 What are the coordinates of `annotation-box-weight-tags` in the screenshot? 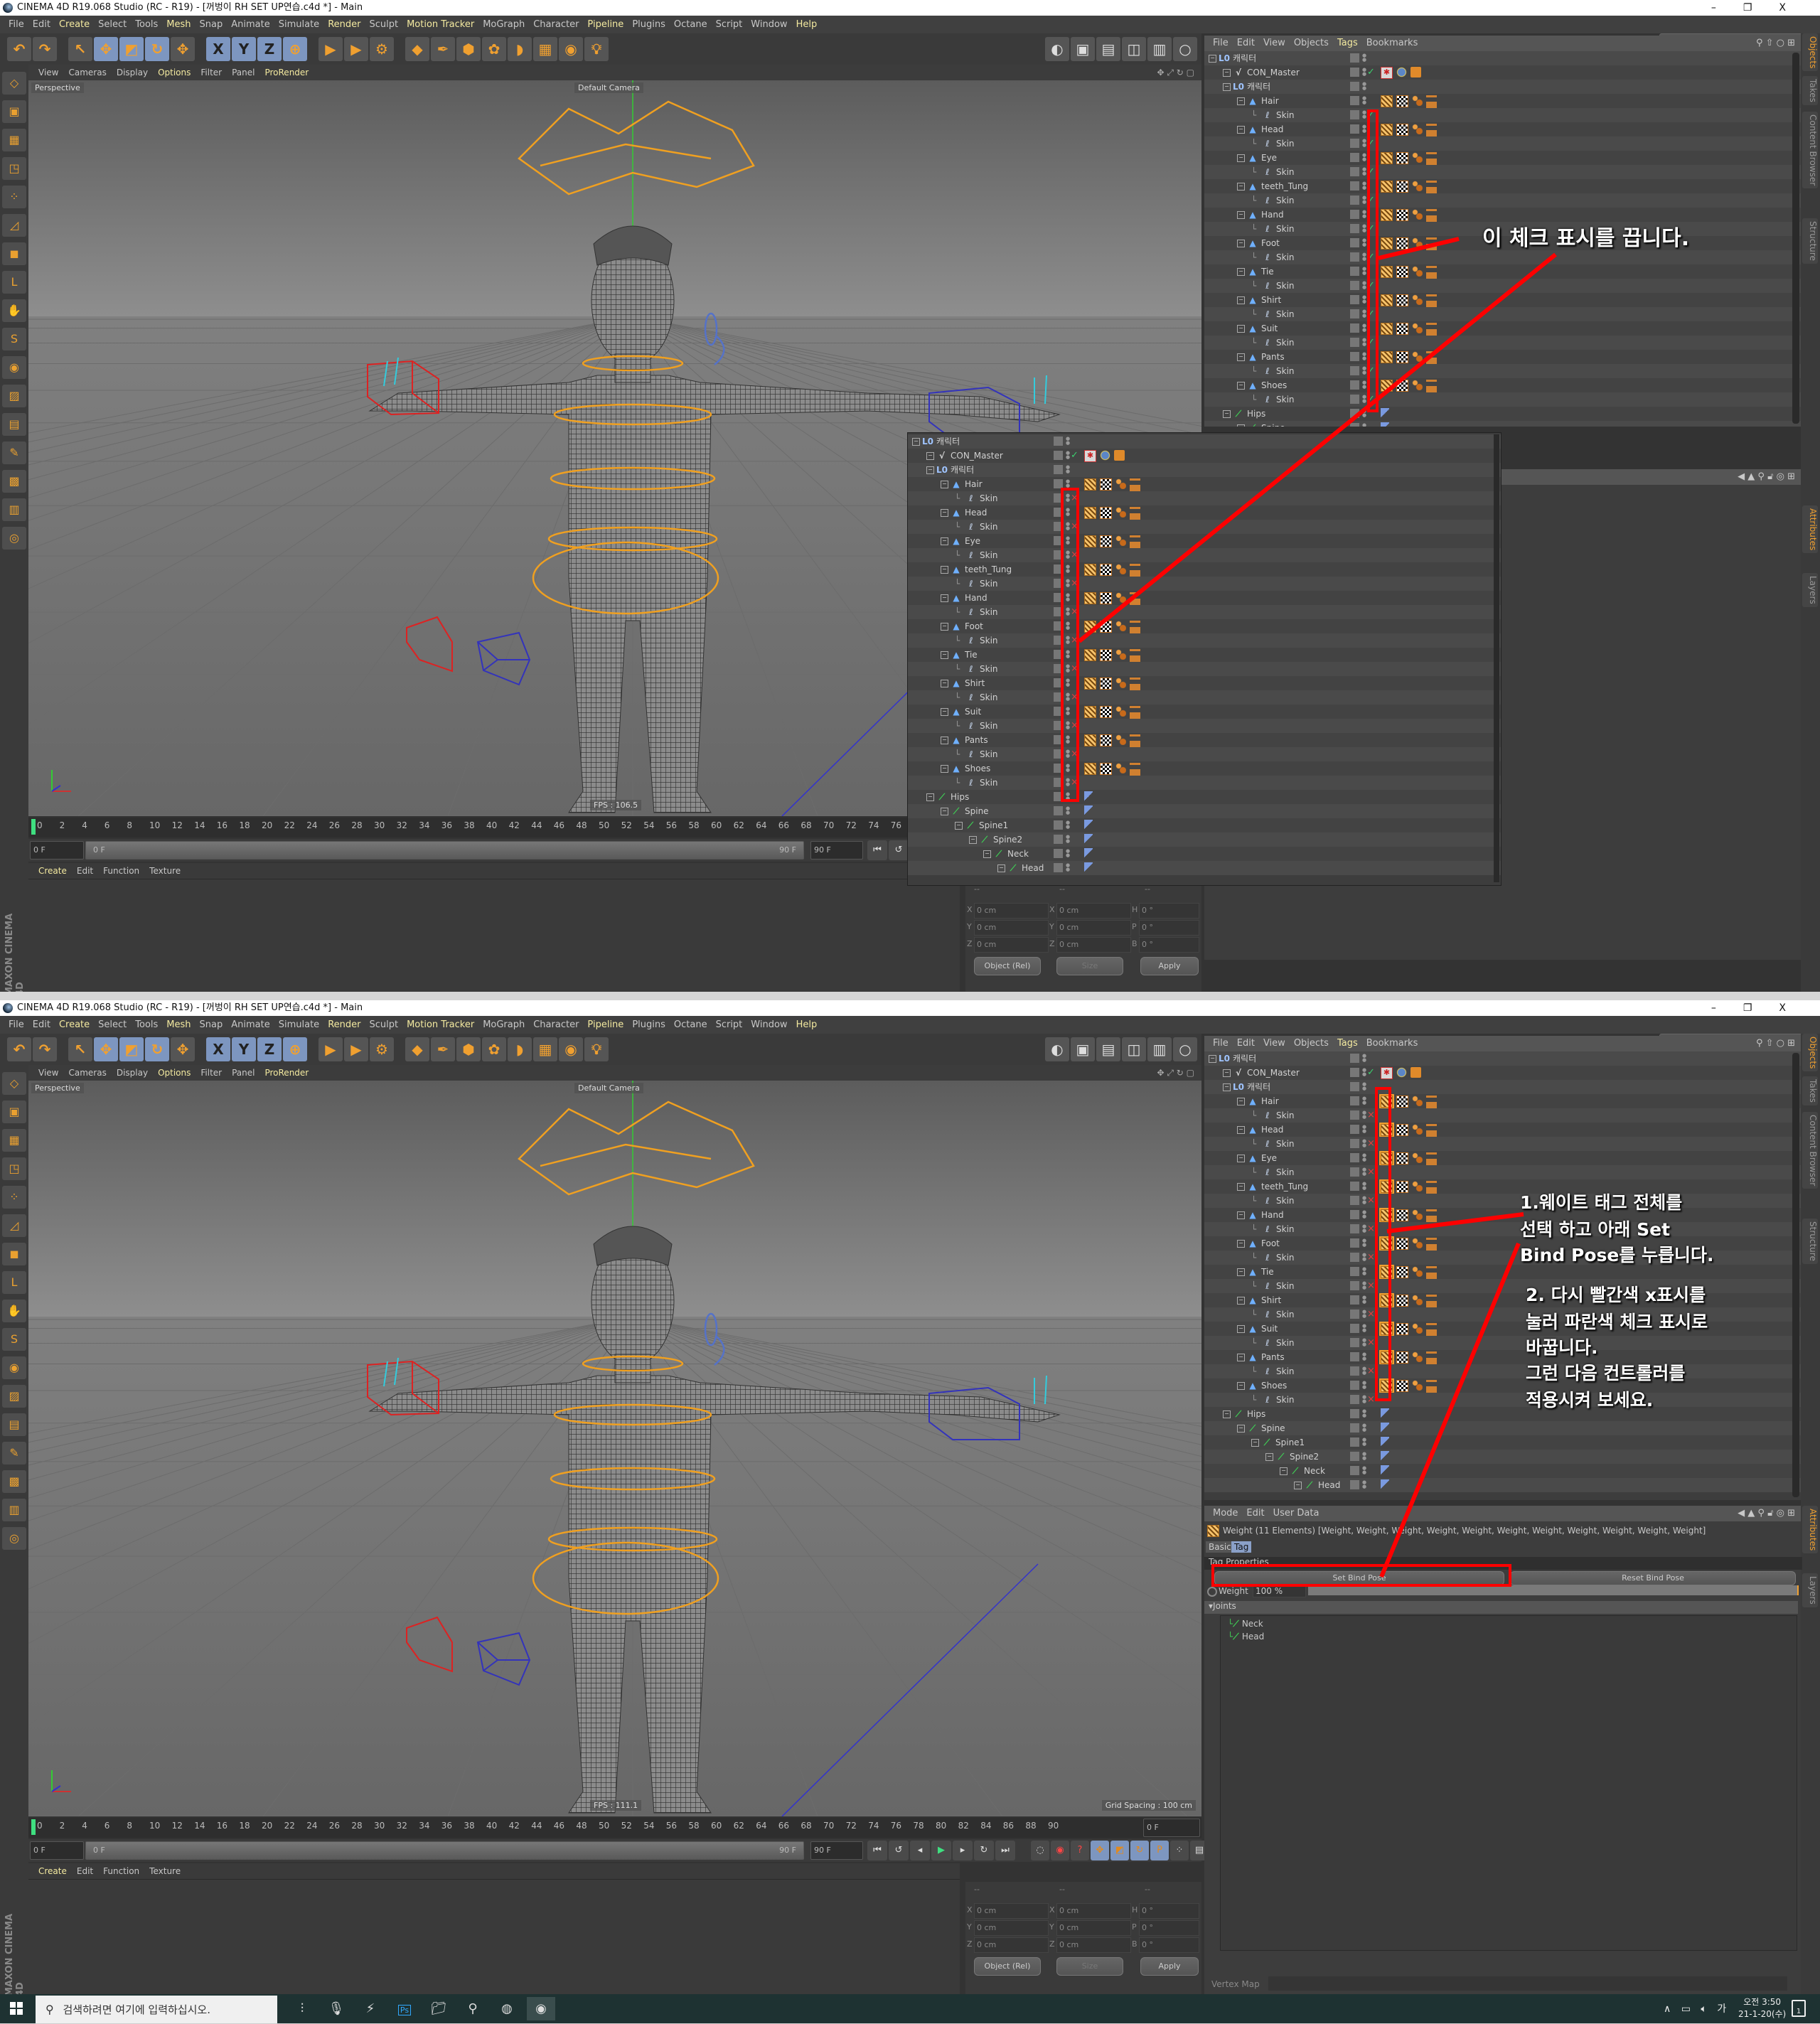 It's located at (1383, 1244).